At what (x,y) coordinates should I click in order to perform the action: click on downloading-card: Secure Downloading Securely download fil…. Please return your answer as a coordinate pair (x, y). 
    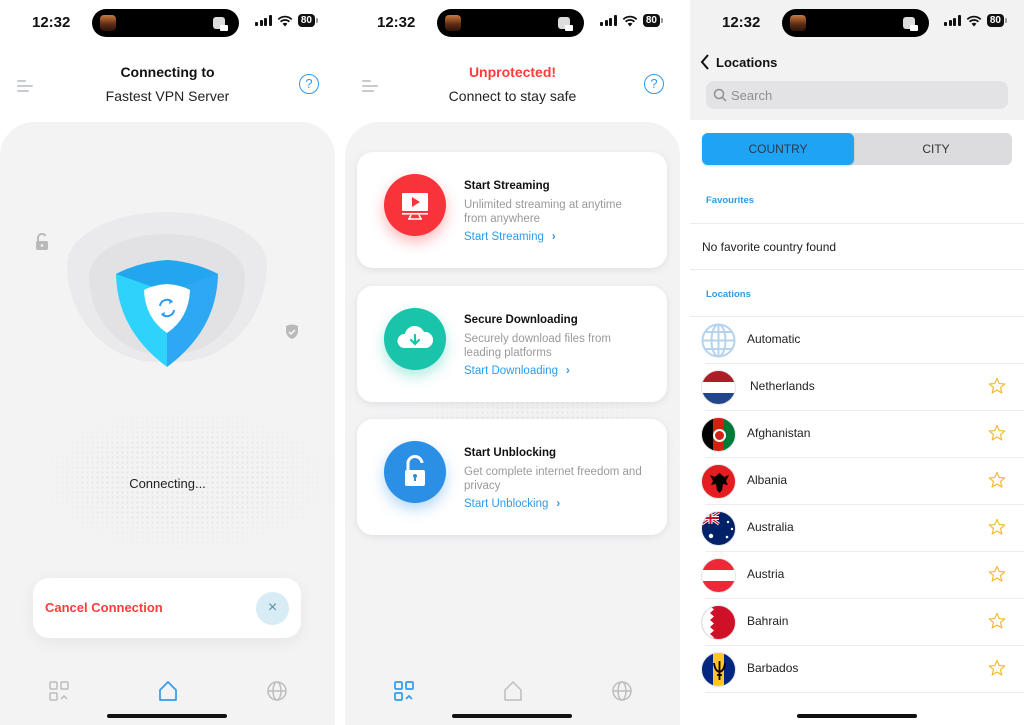
    Looking at the image, I should click on (512, 344).